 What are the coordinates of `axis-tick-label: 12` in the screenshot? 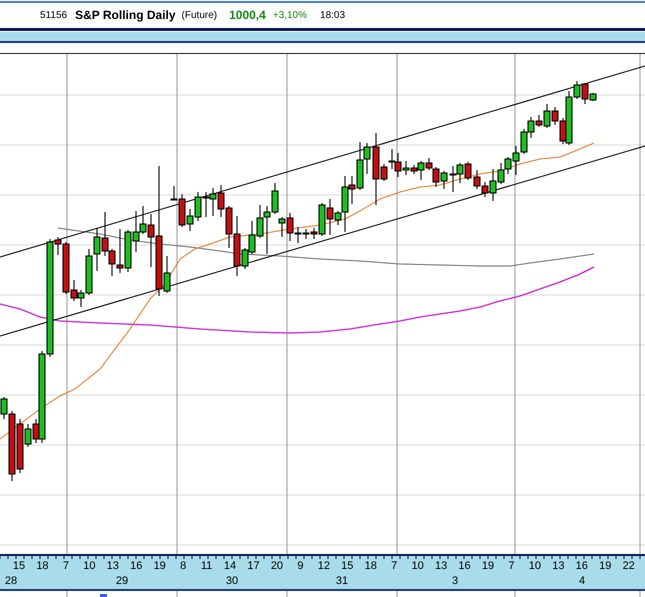 It's located at (324, 566).